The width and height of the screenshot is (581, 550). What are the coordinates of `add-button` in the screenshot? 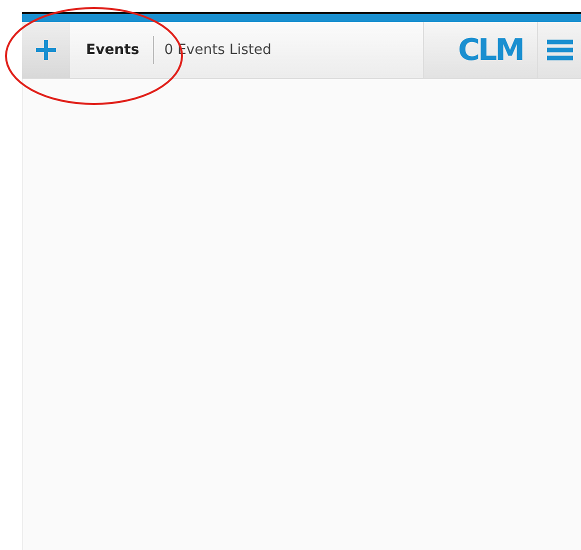 It's located at (46, 50).